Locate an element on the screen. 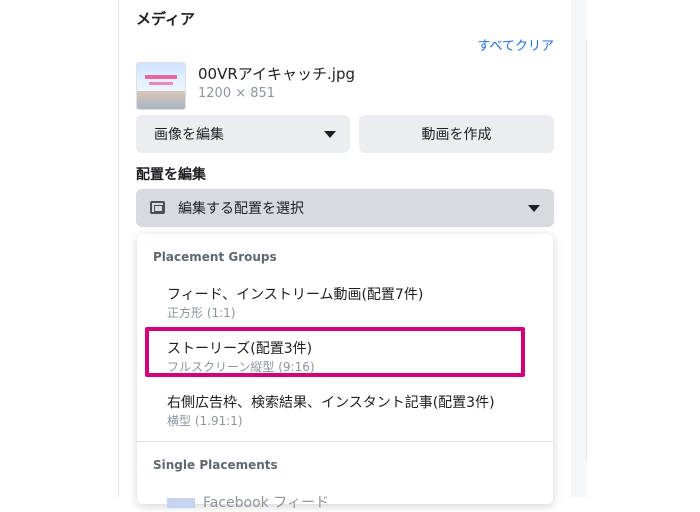 The width and height of the screenshot is (700, 512). placement-thumbnail-icon is located at coordinates (181, 503).